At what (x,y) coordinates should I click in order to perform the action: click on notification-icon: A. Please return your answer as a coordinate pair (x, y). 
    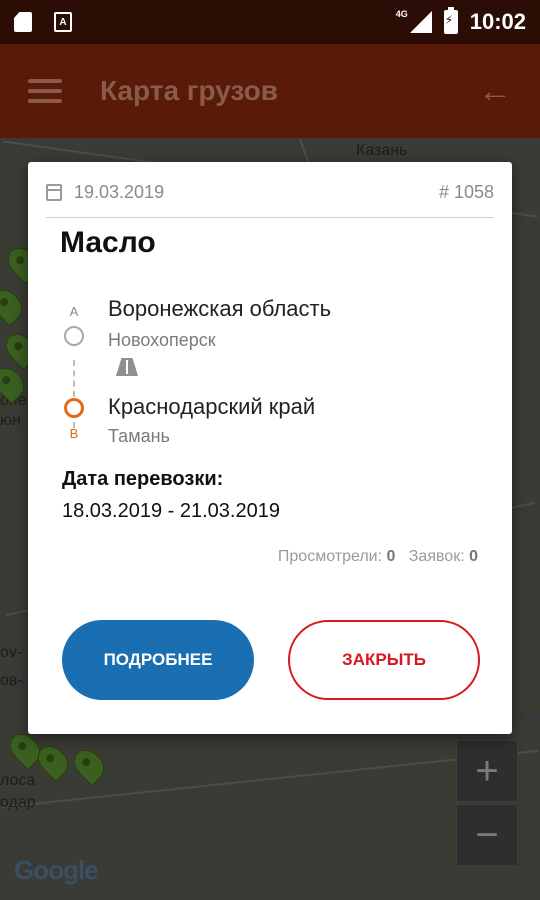
    Looking at the image, I should click on (63, 22).